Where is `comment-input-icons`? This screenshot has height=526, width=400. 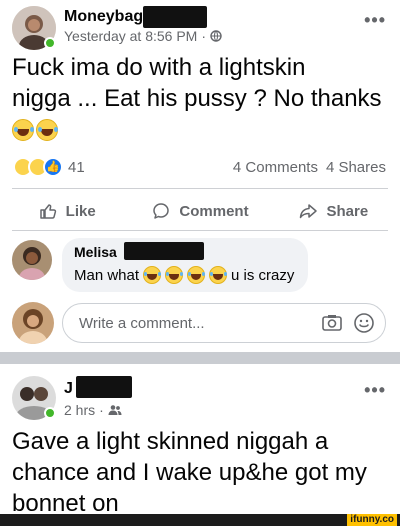
comment-input-icons is located at coordinates (348, 323).